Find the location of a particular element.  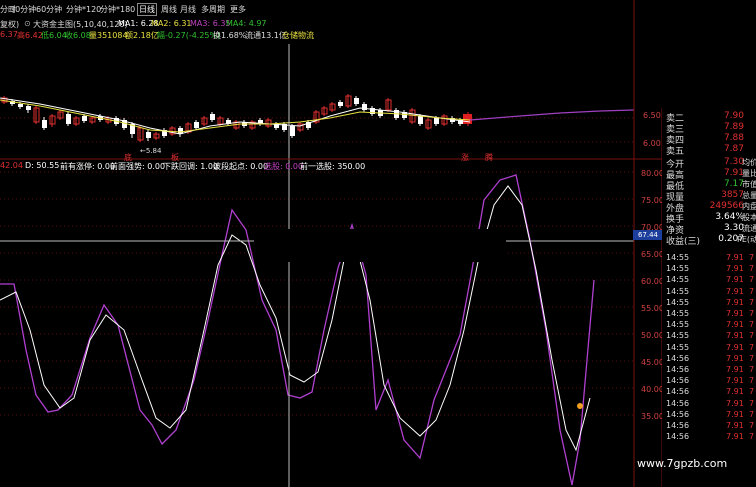

period-tab: 30分钟 is located at coordinates (23, 9).